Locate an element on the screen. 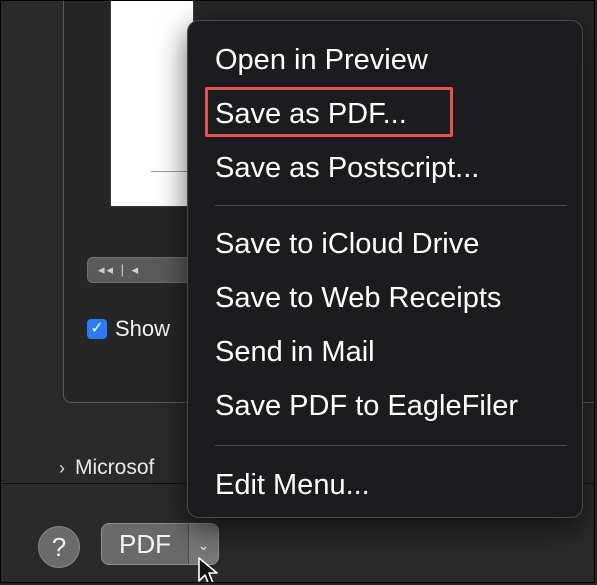  menu-item-open-in-preview: Open in Preview is located at coordinates (321, 60).